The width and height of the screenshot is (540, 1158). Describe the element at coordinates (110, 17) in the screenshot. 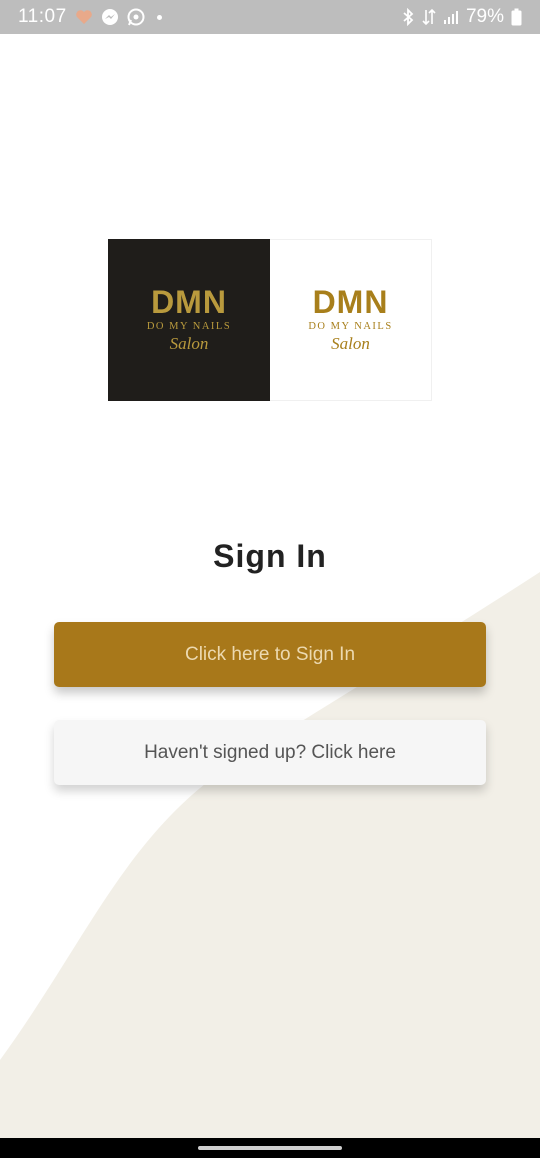

I see `messenger-icon` at that location.